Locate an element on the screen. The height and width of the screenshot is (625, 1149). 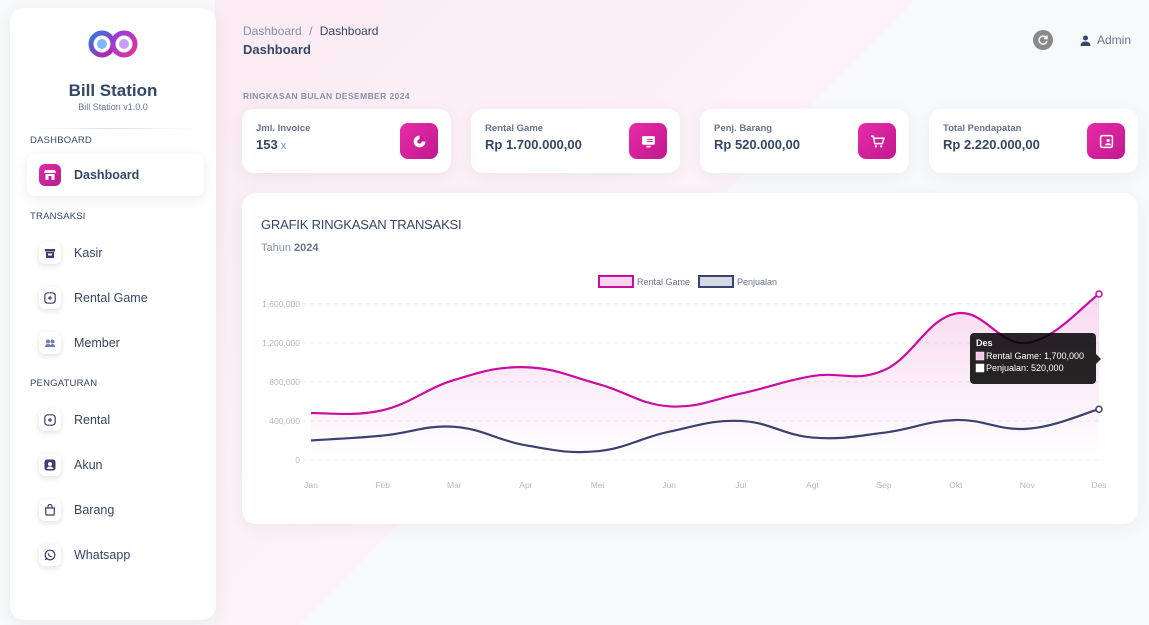
x-tick-label: Apr is located at coordinates (525, 485).